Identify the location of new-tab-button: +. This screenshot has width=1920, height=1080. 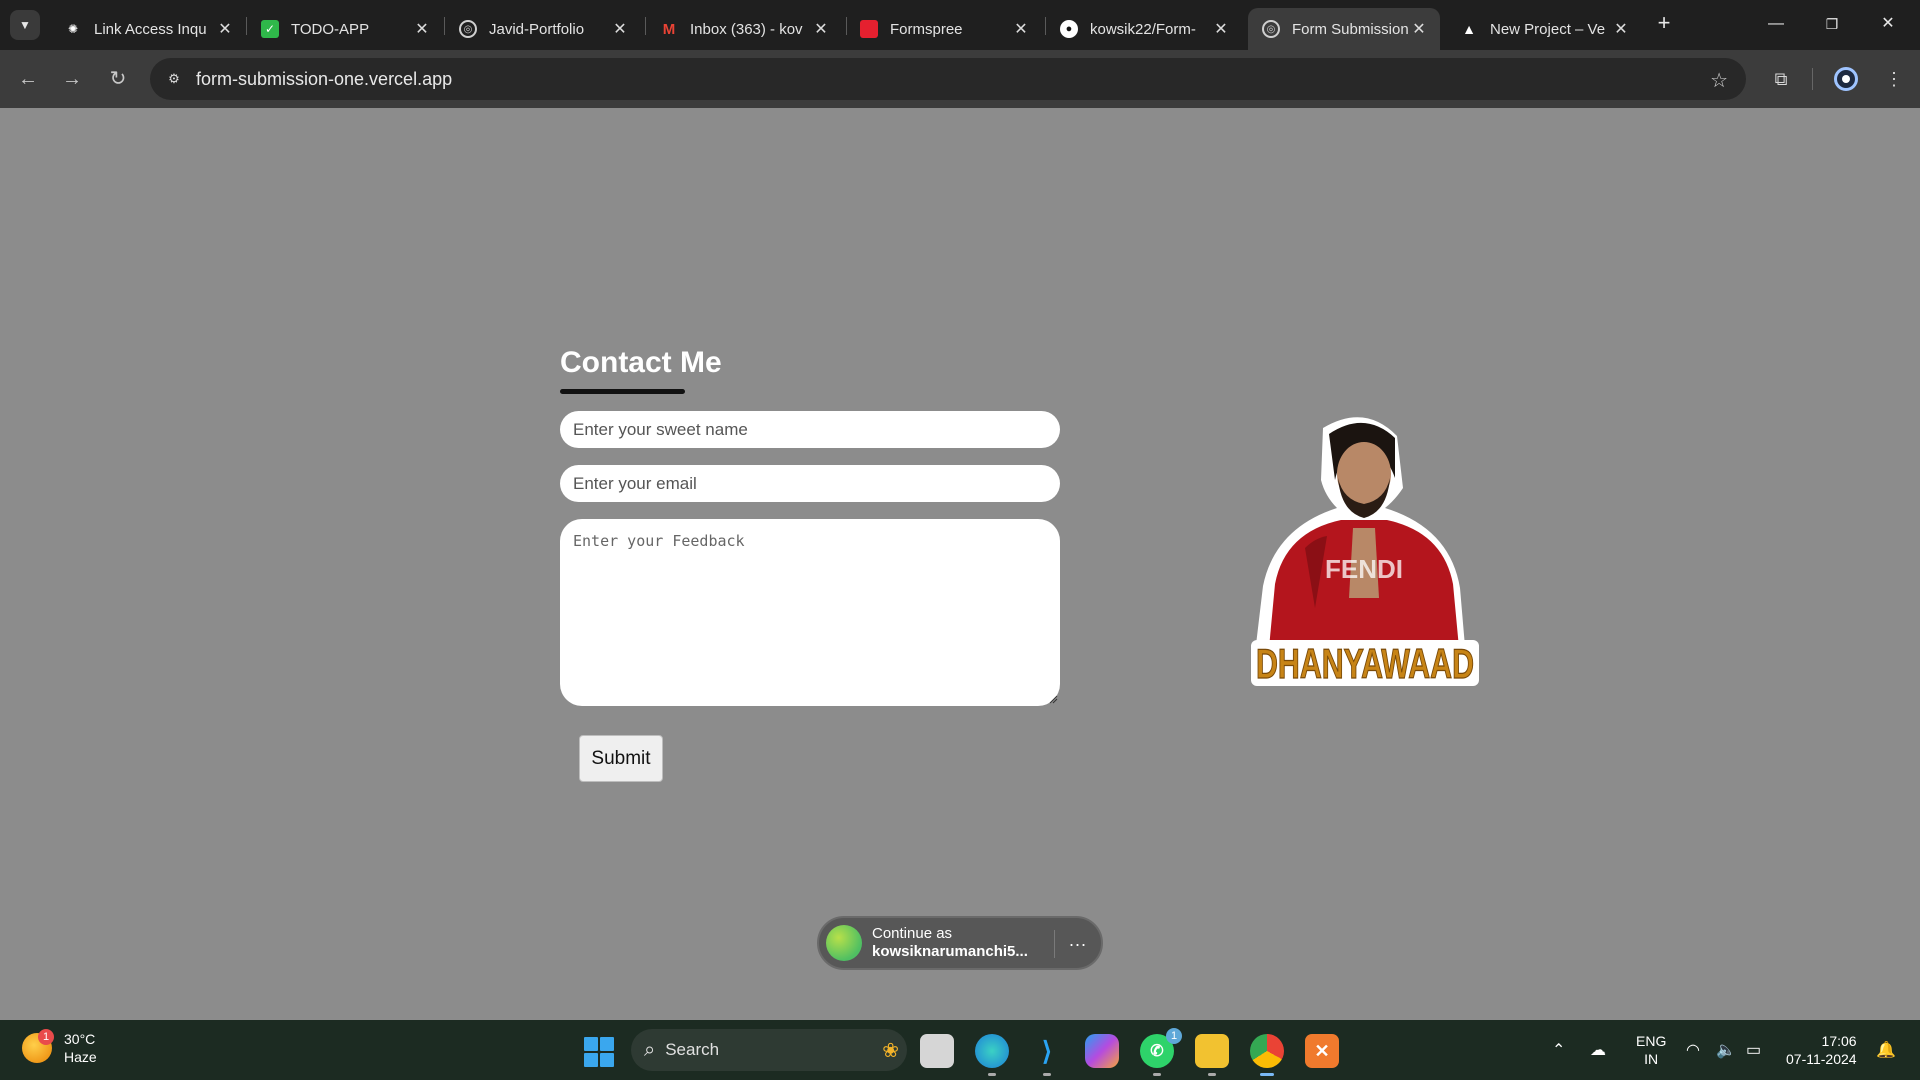
(1664, 24).